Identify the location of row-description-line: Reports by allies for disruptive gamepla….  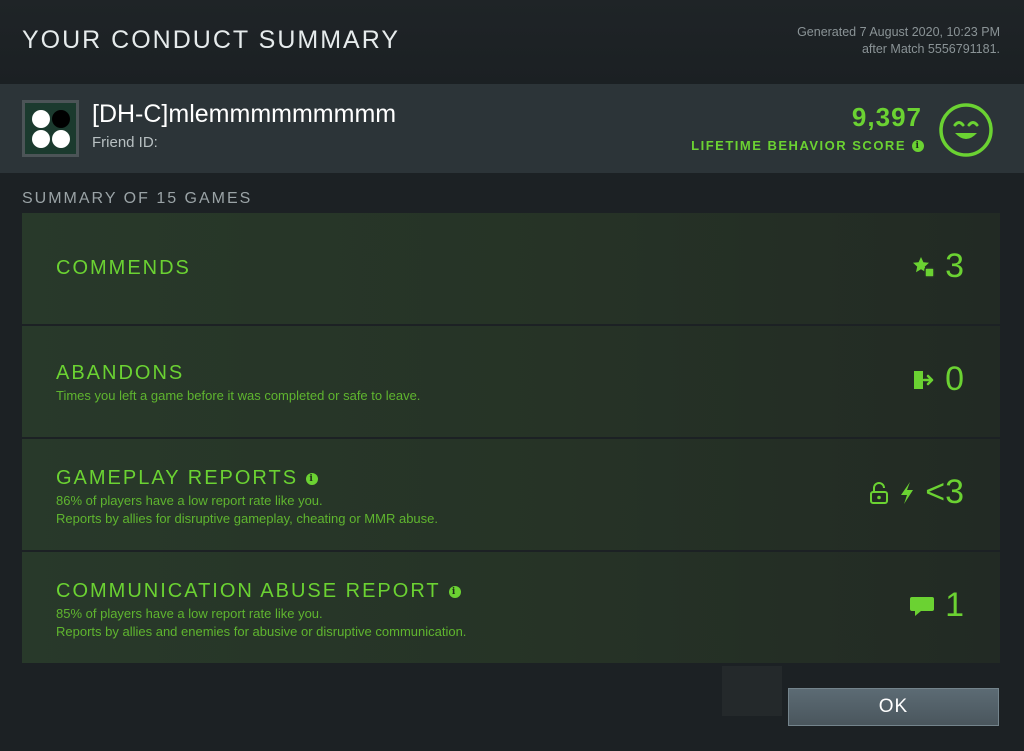
(247, 518).